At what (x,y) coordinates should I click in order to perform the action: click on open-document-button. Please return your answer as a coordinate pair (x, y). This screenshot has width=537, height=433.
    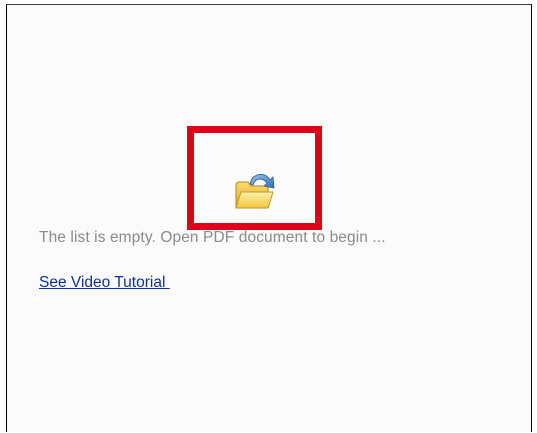
    Looking at the image, I should click on (255, 191).